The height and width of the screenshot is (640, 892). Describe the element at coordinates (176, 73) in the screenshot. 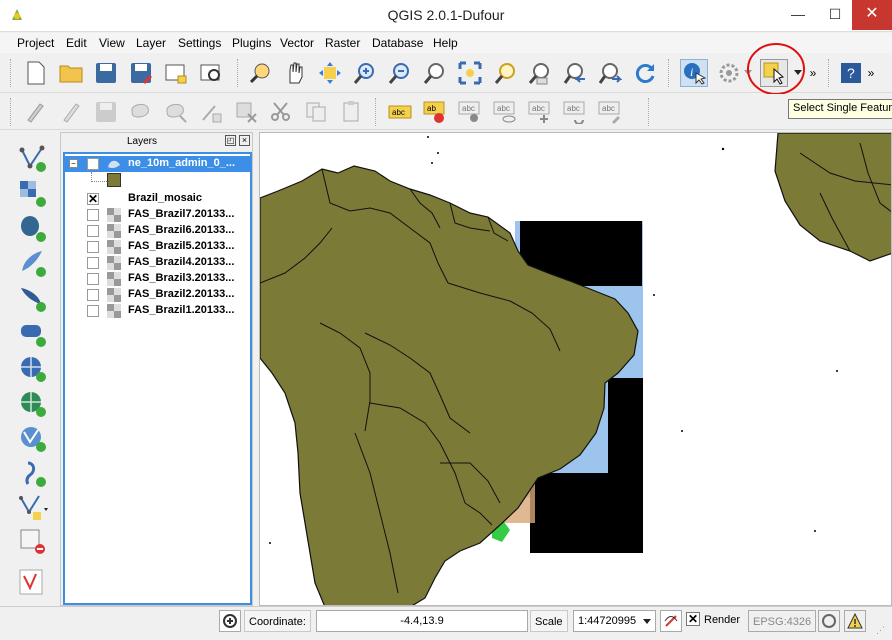

I see `new-print-composer-icon` at that location.